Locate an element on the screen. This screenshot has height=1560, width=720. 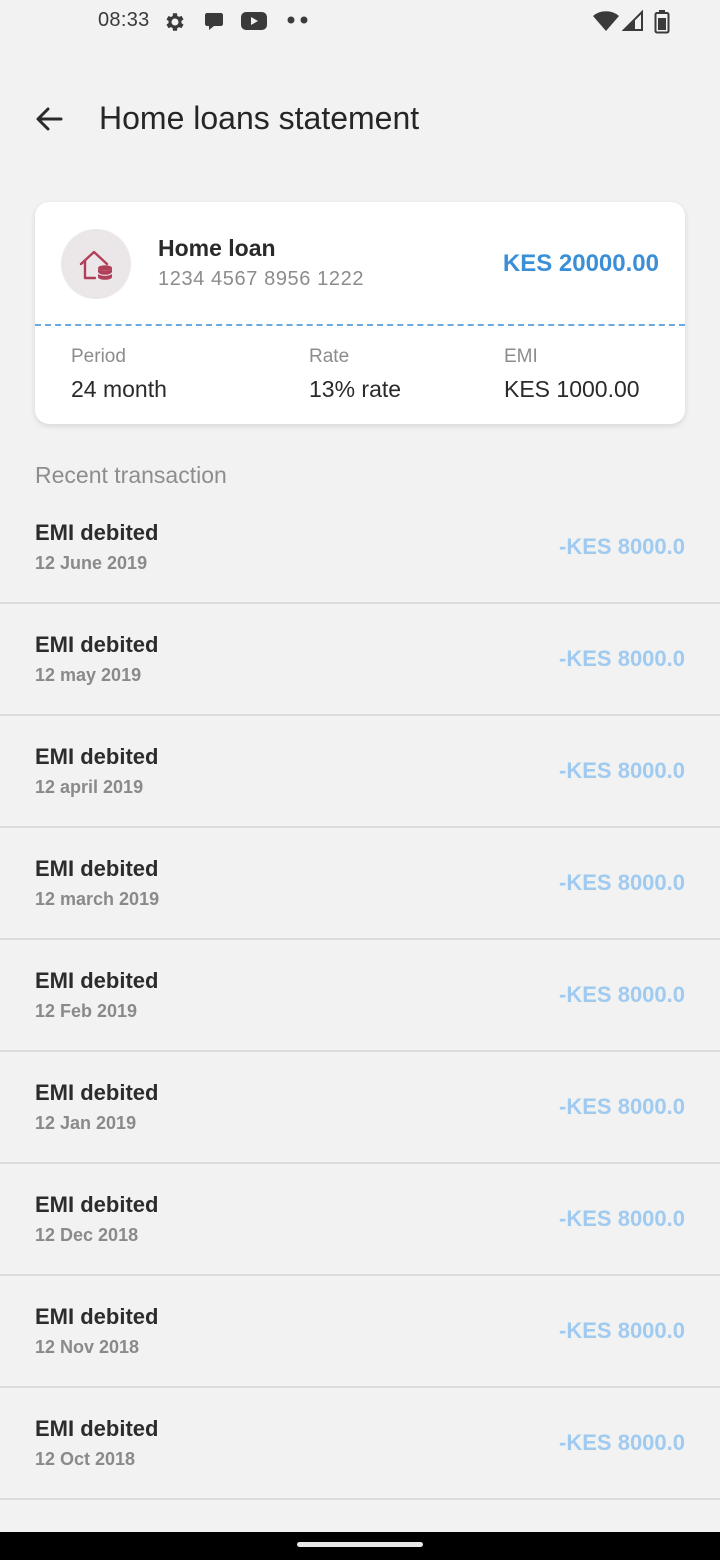
emi-label: EMI is located at coordinates (521, 356).